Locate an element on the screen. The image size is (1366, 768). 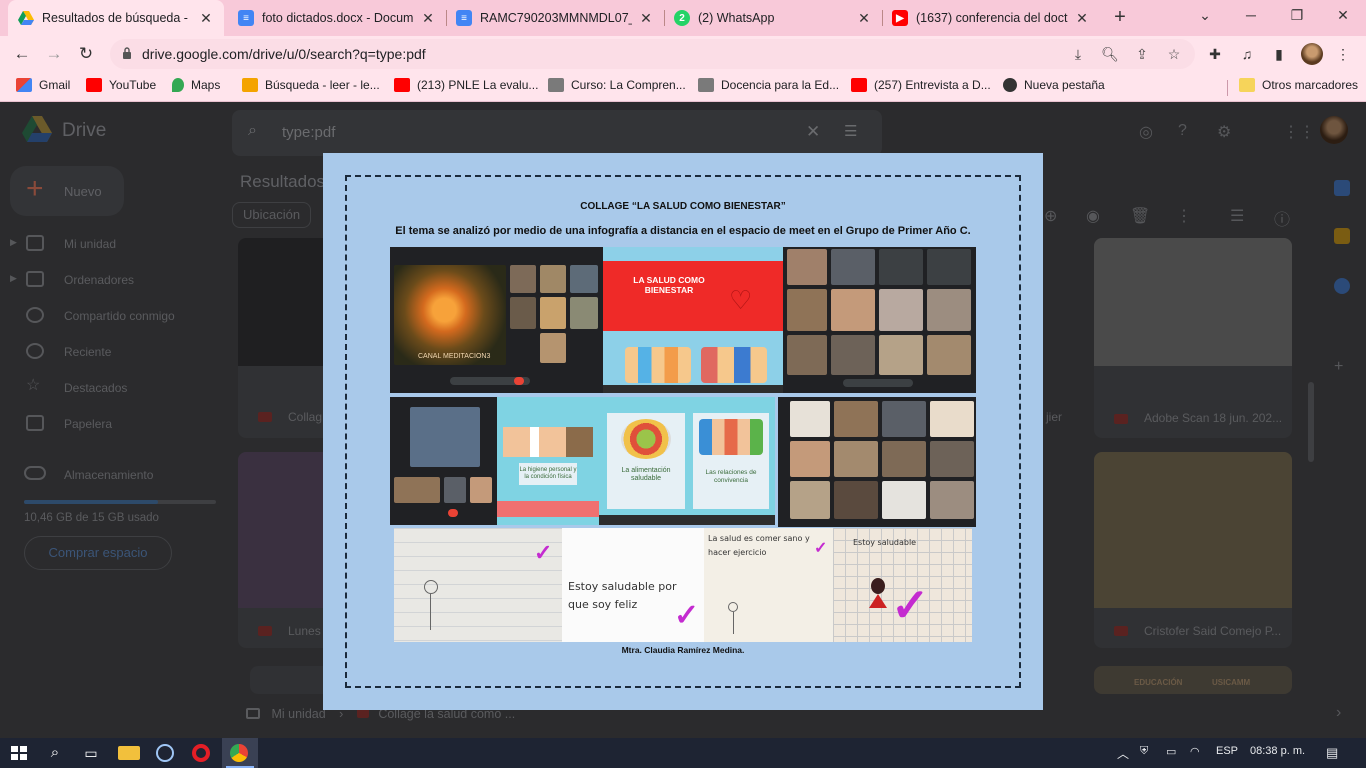
list-view-icon: ☰ is located at coordinates (1237, 216).